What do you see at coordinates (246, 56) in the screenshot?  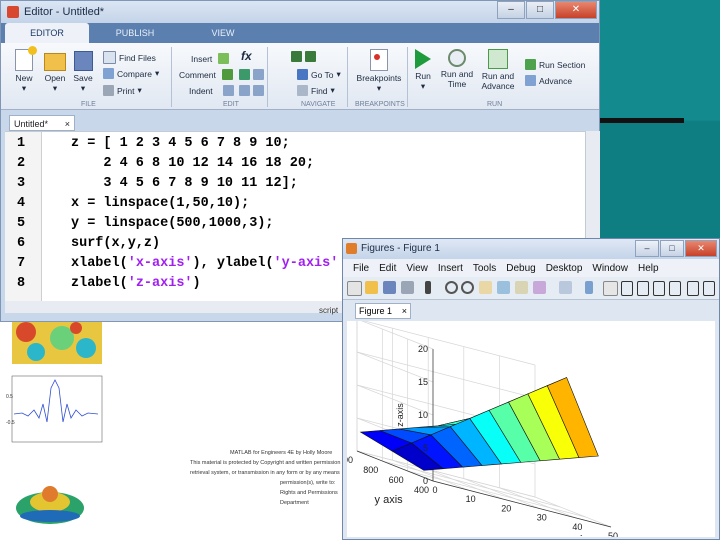 I see `fx-button: fx` at bounding box center [246, 56].